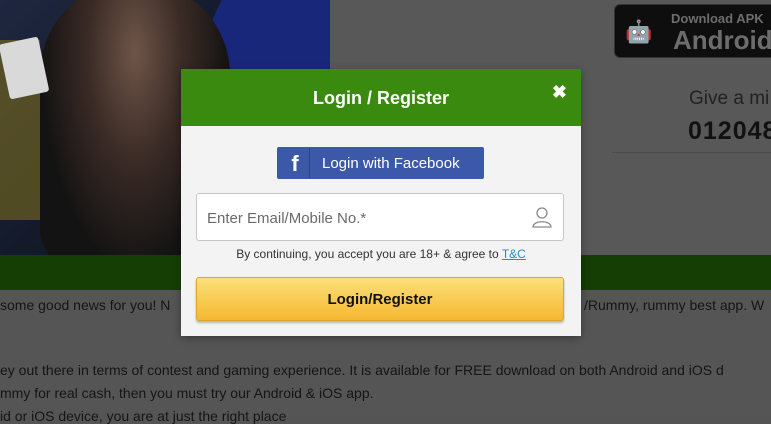 The image size is (771, 424). I want to click on user-icon, so click(542, 217).